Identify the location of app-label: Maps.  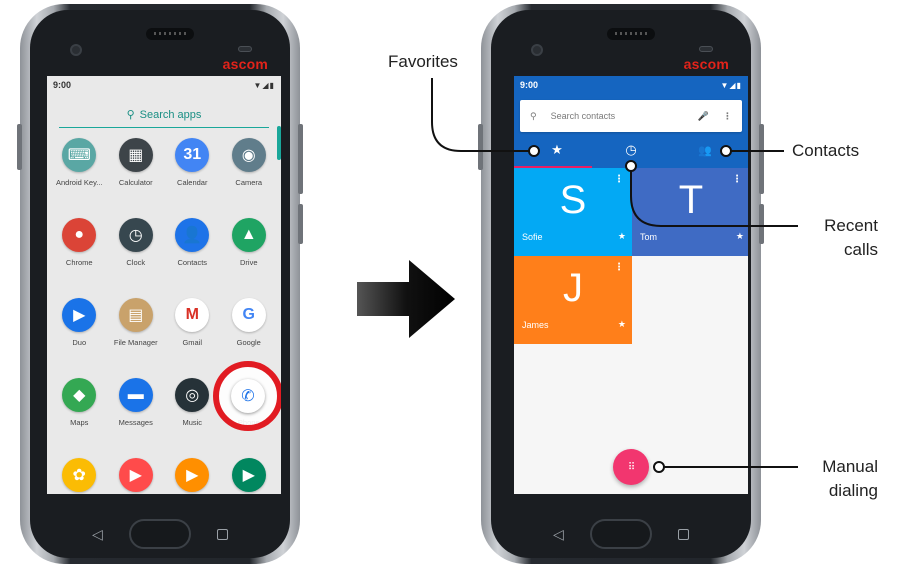
(79, 422).